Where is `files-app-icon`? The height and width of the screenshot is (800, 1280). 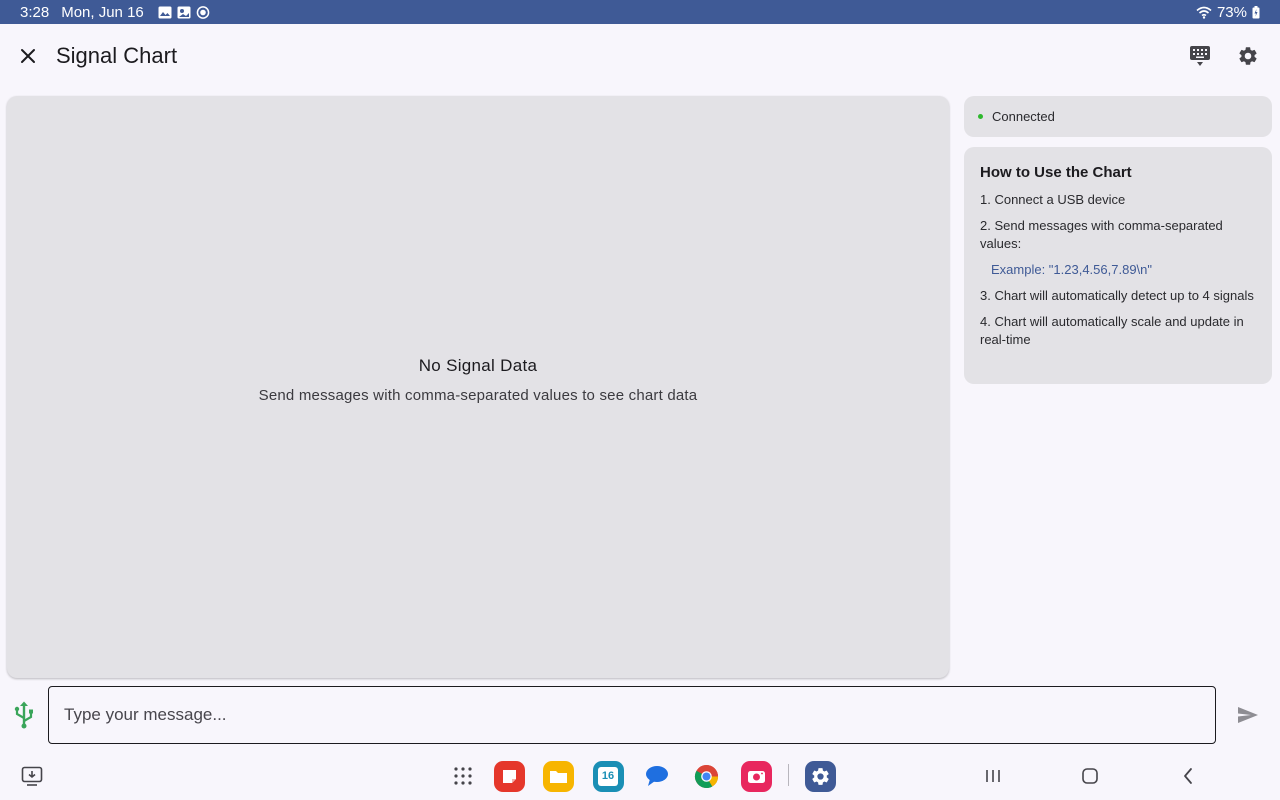 files-app-icon is located at coordinates (558, 776).